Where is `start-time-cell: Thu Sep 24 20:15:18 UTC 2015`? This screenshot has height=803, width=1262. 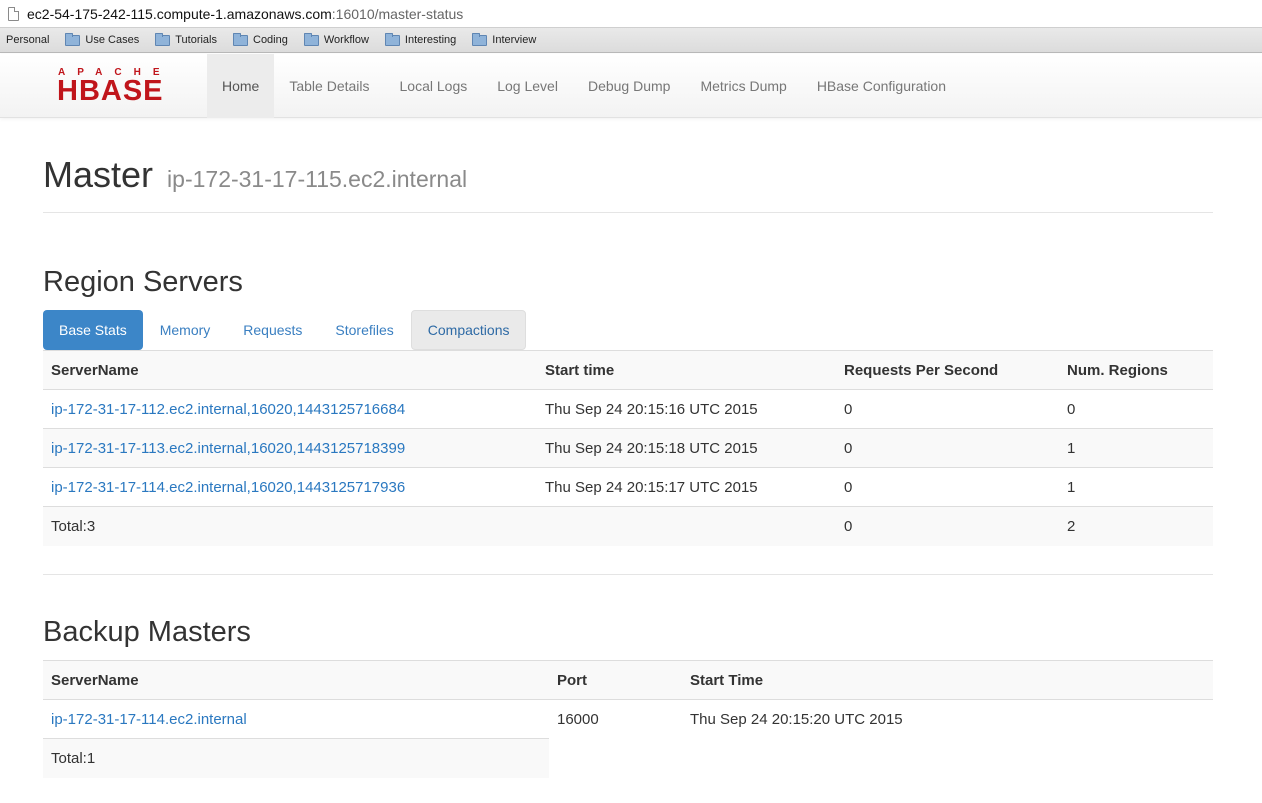
start-time-cell: Thu Sep 24 20:15:18 UTC 2015 is located at coordinates (686, 448).